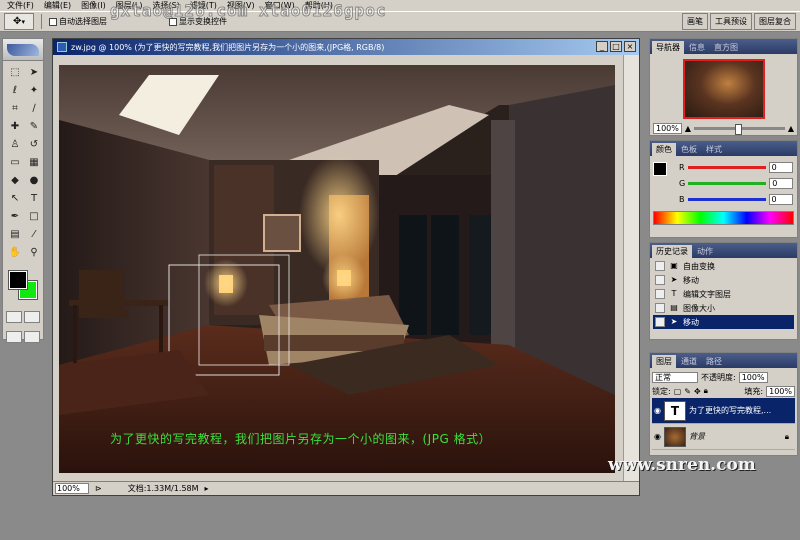  What do you see at coordinates (34, 162) in the screenshot?
I see `gradient-tool-icon: ▦` at bounding box center [34, 162].